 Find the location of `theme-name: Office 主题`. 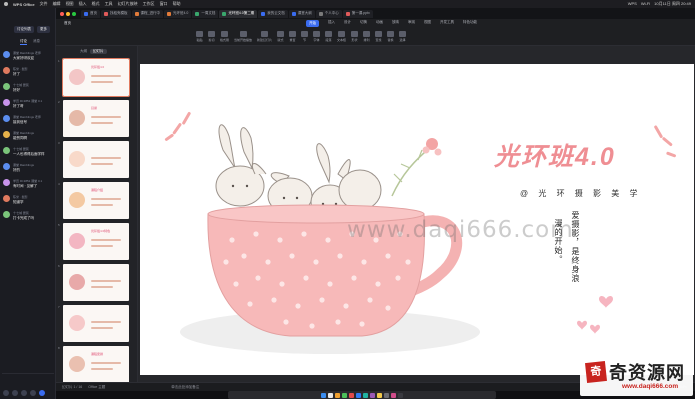

theme-name: Office 主题 is located at coordinates (96, 387).